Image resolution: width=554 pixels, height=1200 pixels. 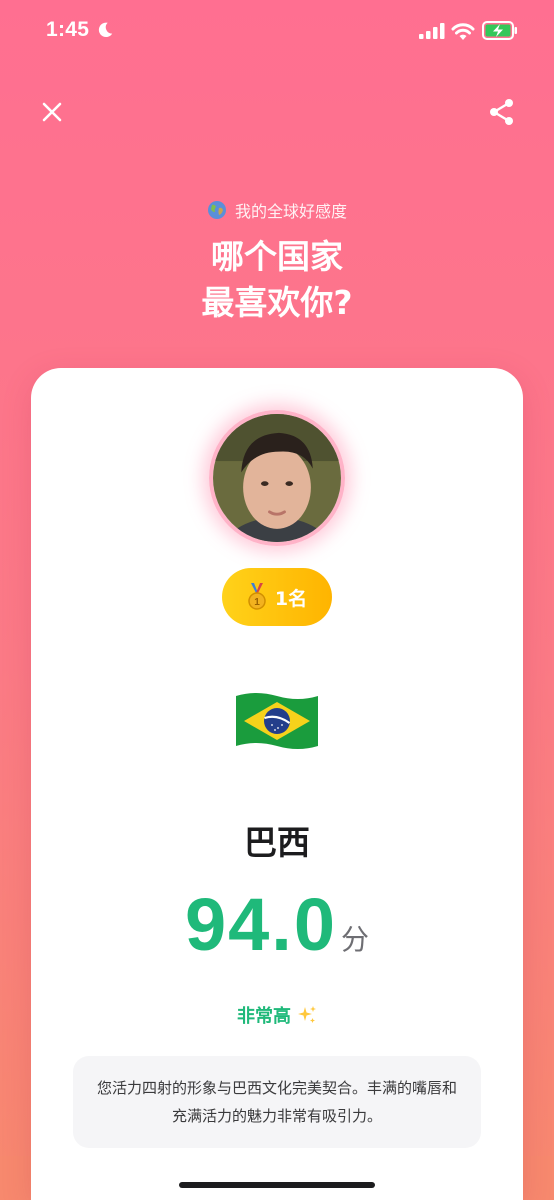 What do you see at coordinates (291, 598) in the screenshot?
I see `rank-label: 1名` at bounding box center [291, 598].